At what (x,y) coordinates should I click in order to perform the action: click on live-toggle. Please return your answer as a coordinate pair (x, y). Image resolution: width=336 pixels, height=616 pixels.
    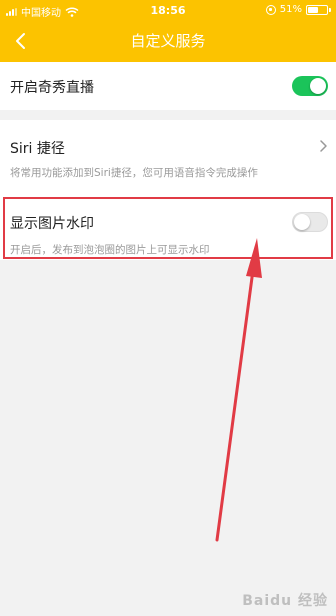
    Looking at the image, I should click on (310, 86).